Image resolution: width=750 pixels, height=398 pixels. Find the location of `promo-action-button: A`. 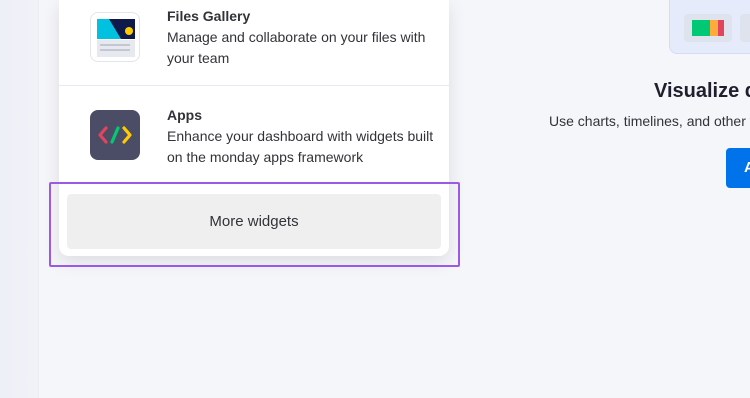

promo-action-button: A is located at coordinates (738, 168).